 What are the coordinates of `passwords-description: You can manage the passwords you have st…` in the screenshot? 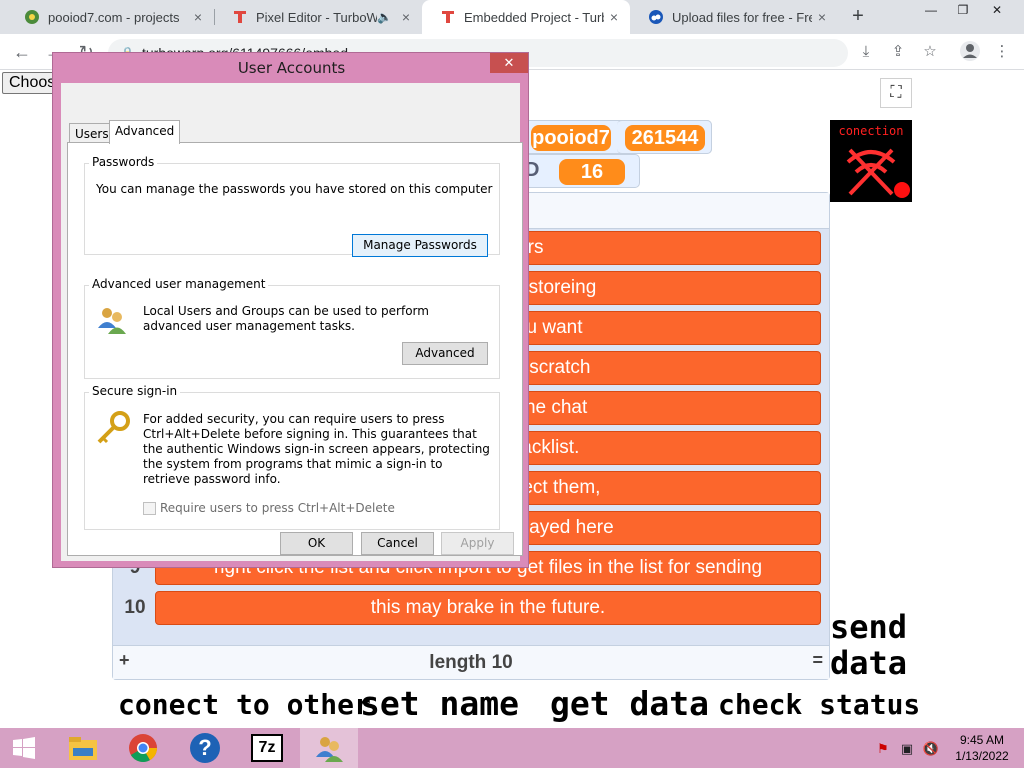 It's located at (294, 189).